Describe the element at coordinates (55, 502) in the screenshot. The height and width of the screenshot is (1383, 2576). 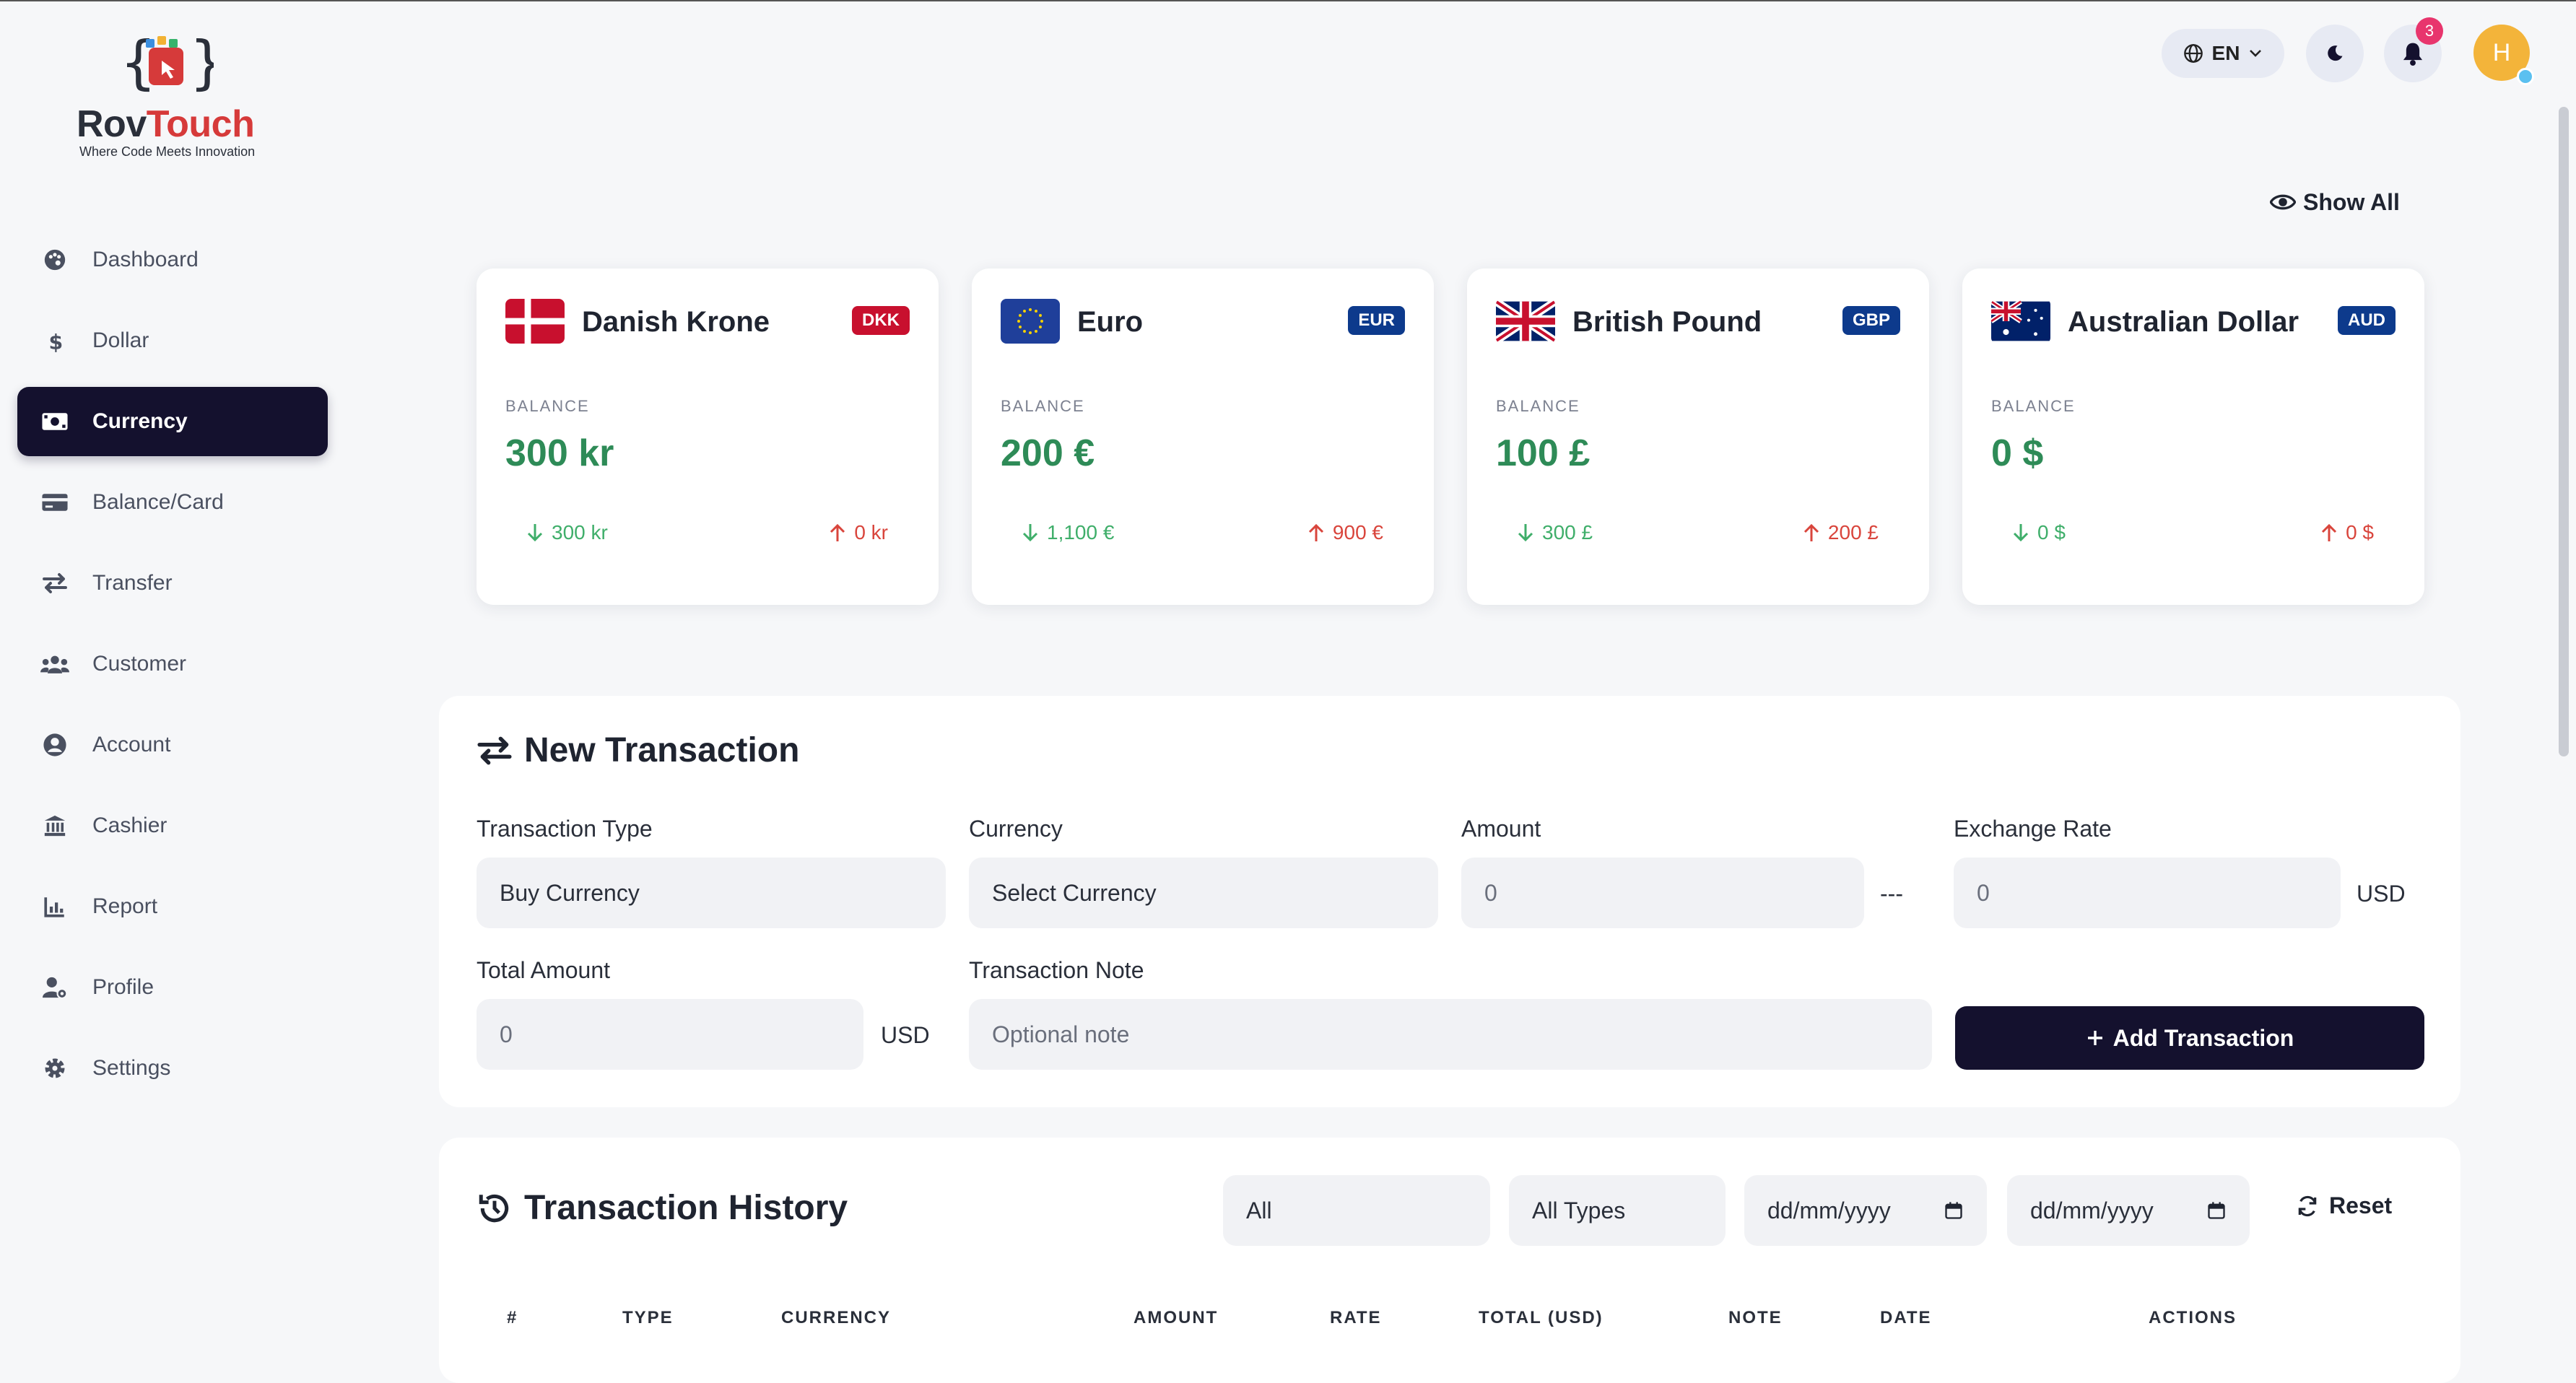
I see `credit-card-icon` at that location.